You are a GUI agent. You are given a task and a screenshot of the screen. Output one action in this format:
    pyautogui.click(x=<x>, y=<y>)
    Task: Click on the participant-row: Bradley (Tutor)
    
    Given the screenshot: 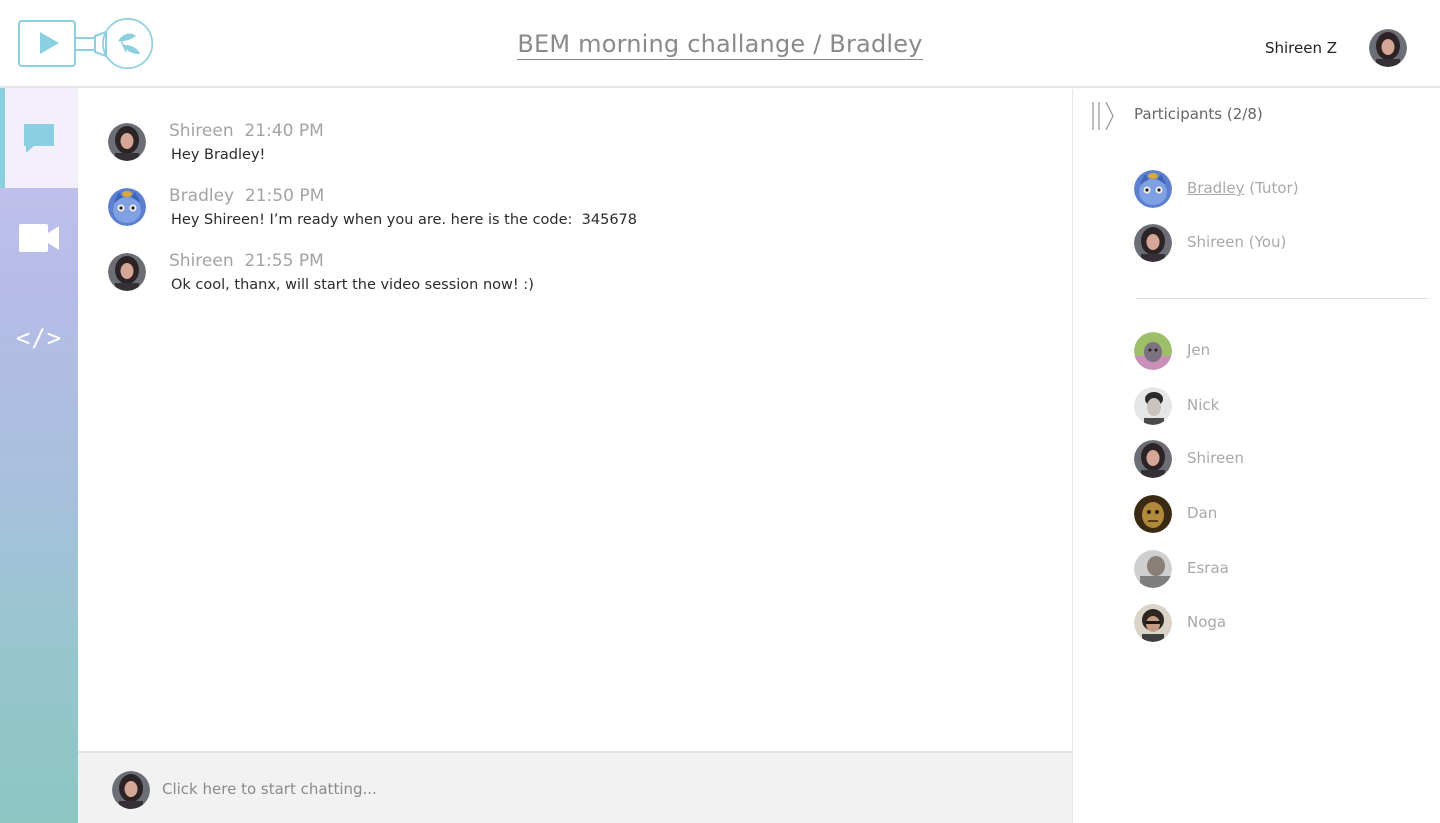 What is the action you would take?
    pyautogui.click(x=1279, y=190)
    